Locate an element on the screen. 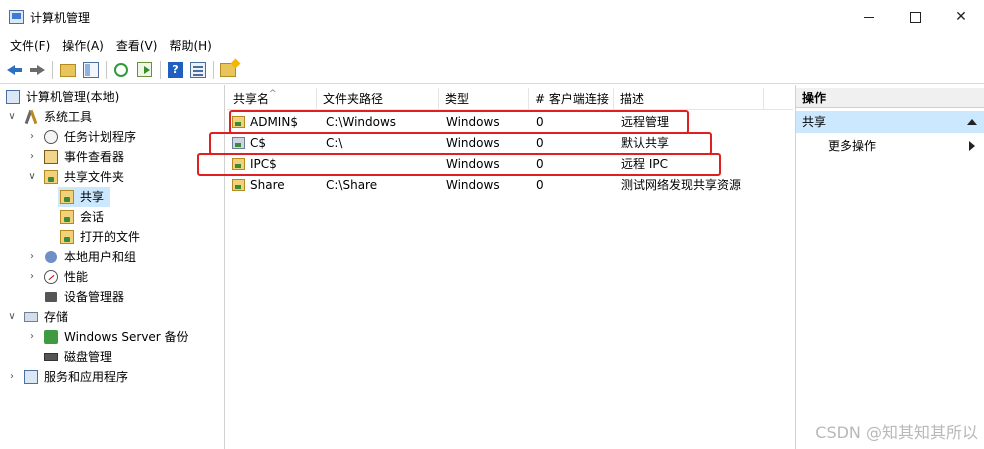 The height and width of the screenshot is (449, 984). more-actions-item: 更多操作 is located at coordinates (890, 146).